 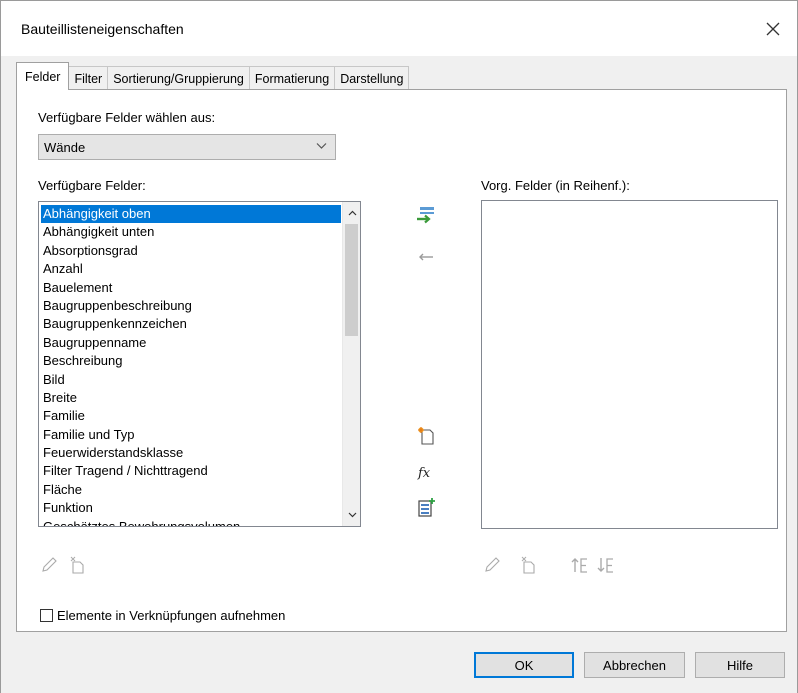 What do you see at coordinates (65, 147) in the screenshot?
I see `category-dropdown-value: Wände` at bounding box center [65, 147].